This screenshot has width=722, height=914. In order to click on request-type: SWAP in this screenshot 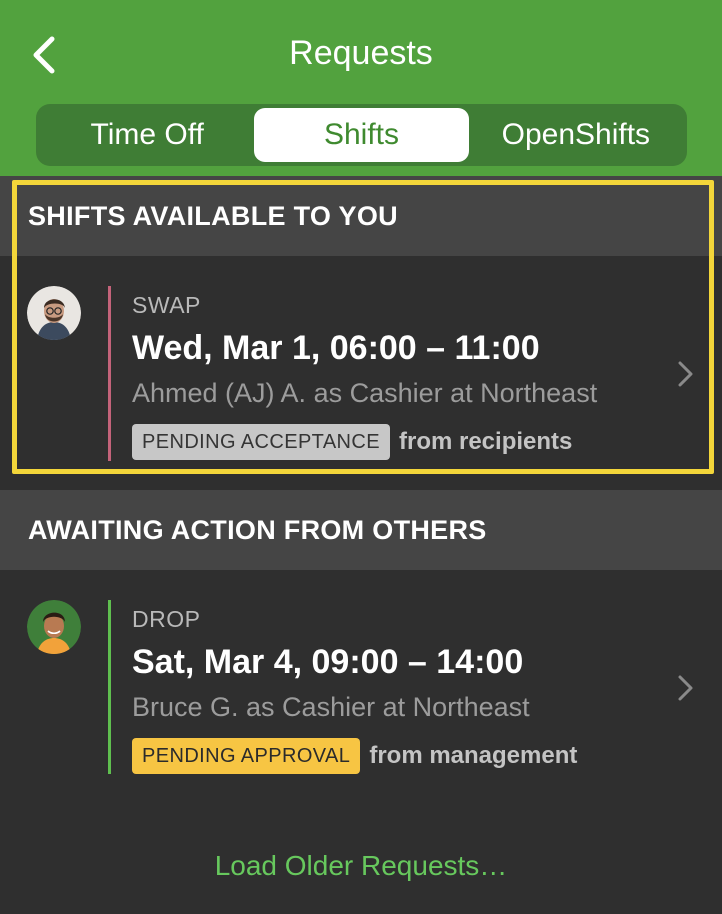, I will do `click(166, 305)`.